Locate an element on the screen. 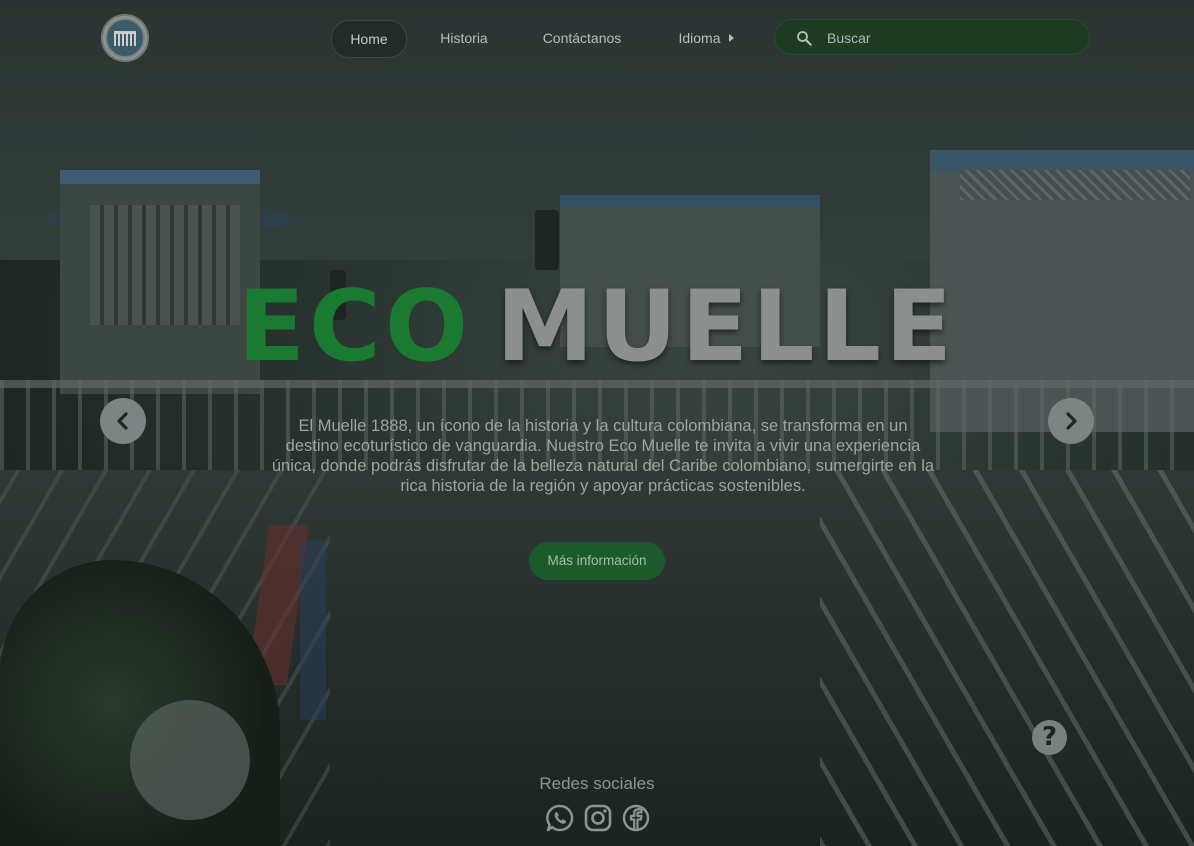 This screenshot has width=1194, height=846. facebook-icon is located at coordinates (636, 818).